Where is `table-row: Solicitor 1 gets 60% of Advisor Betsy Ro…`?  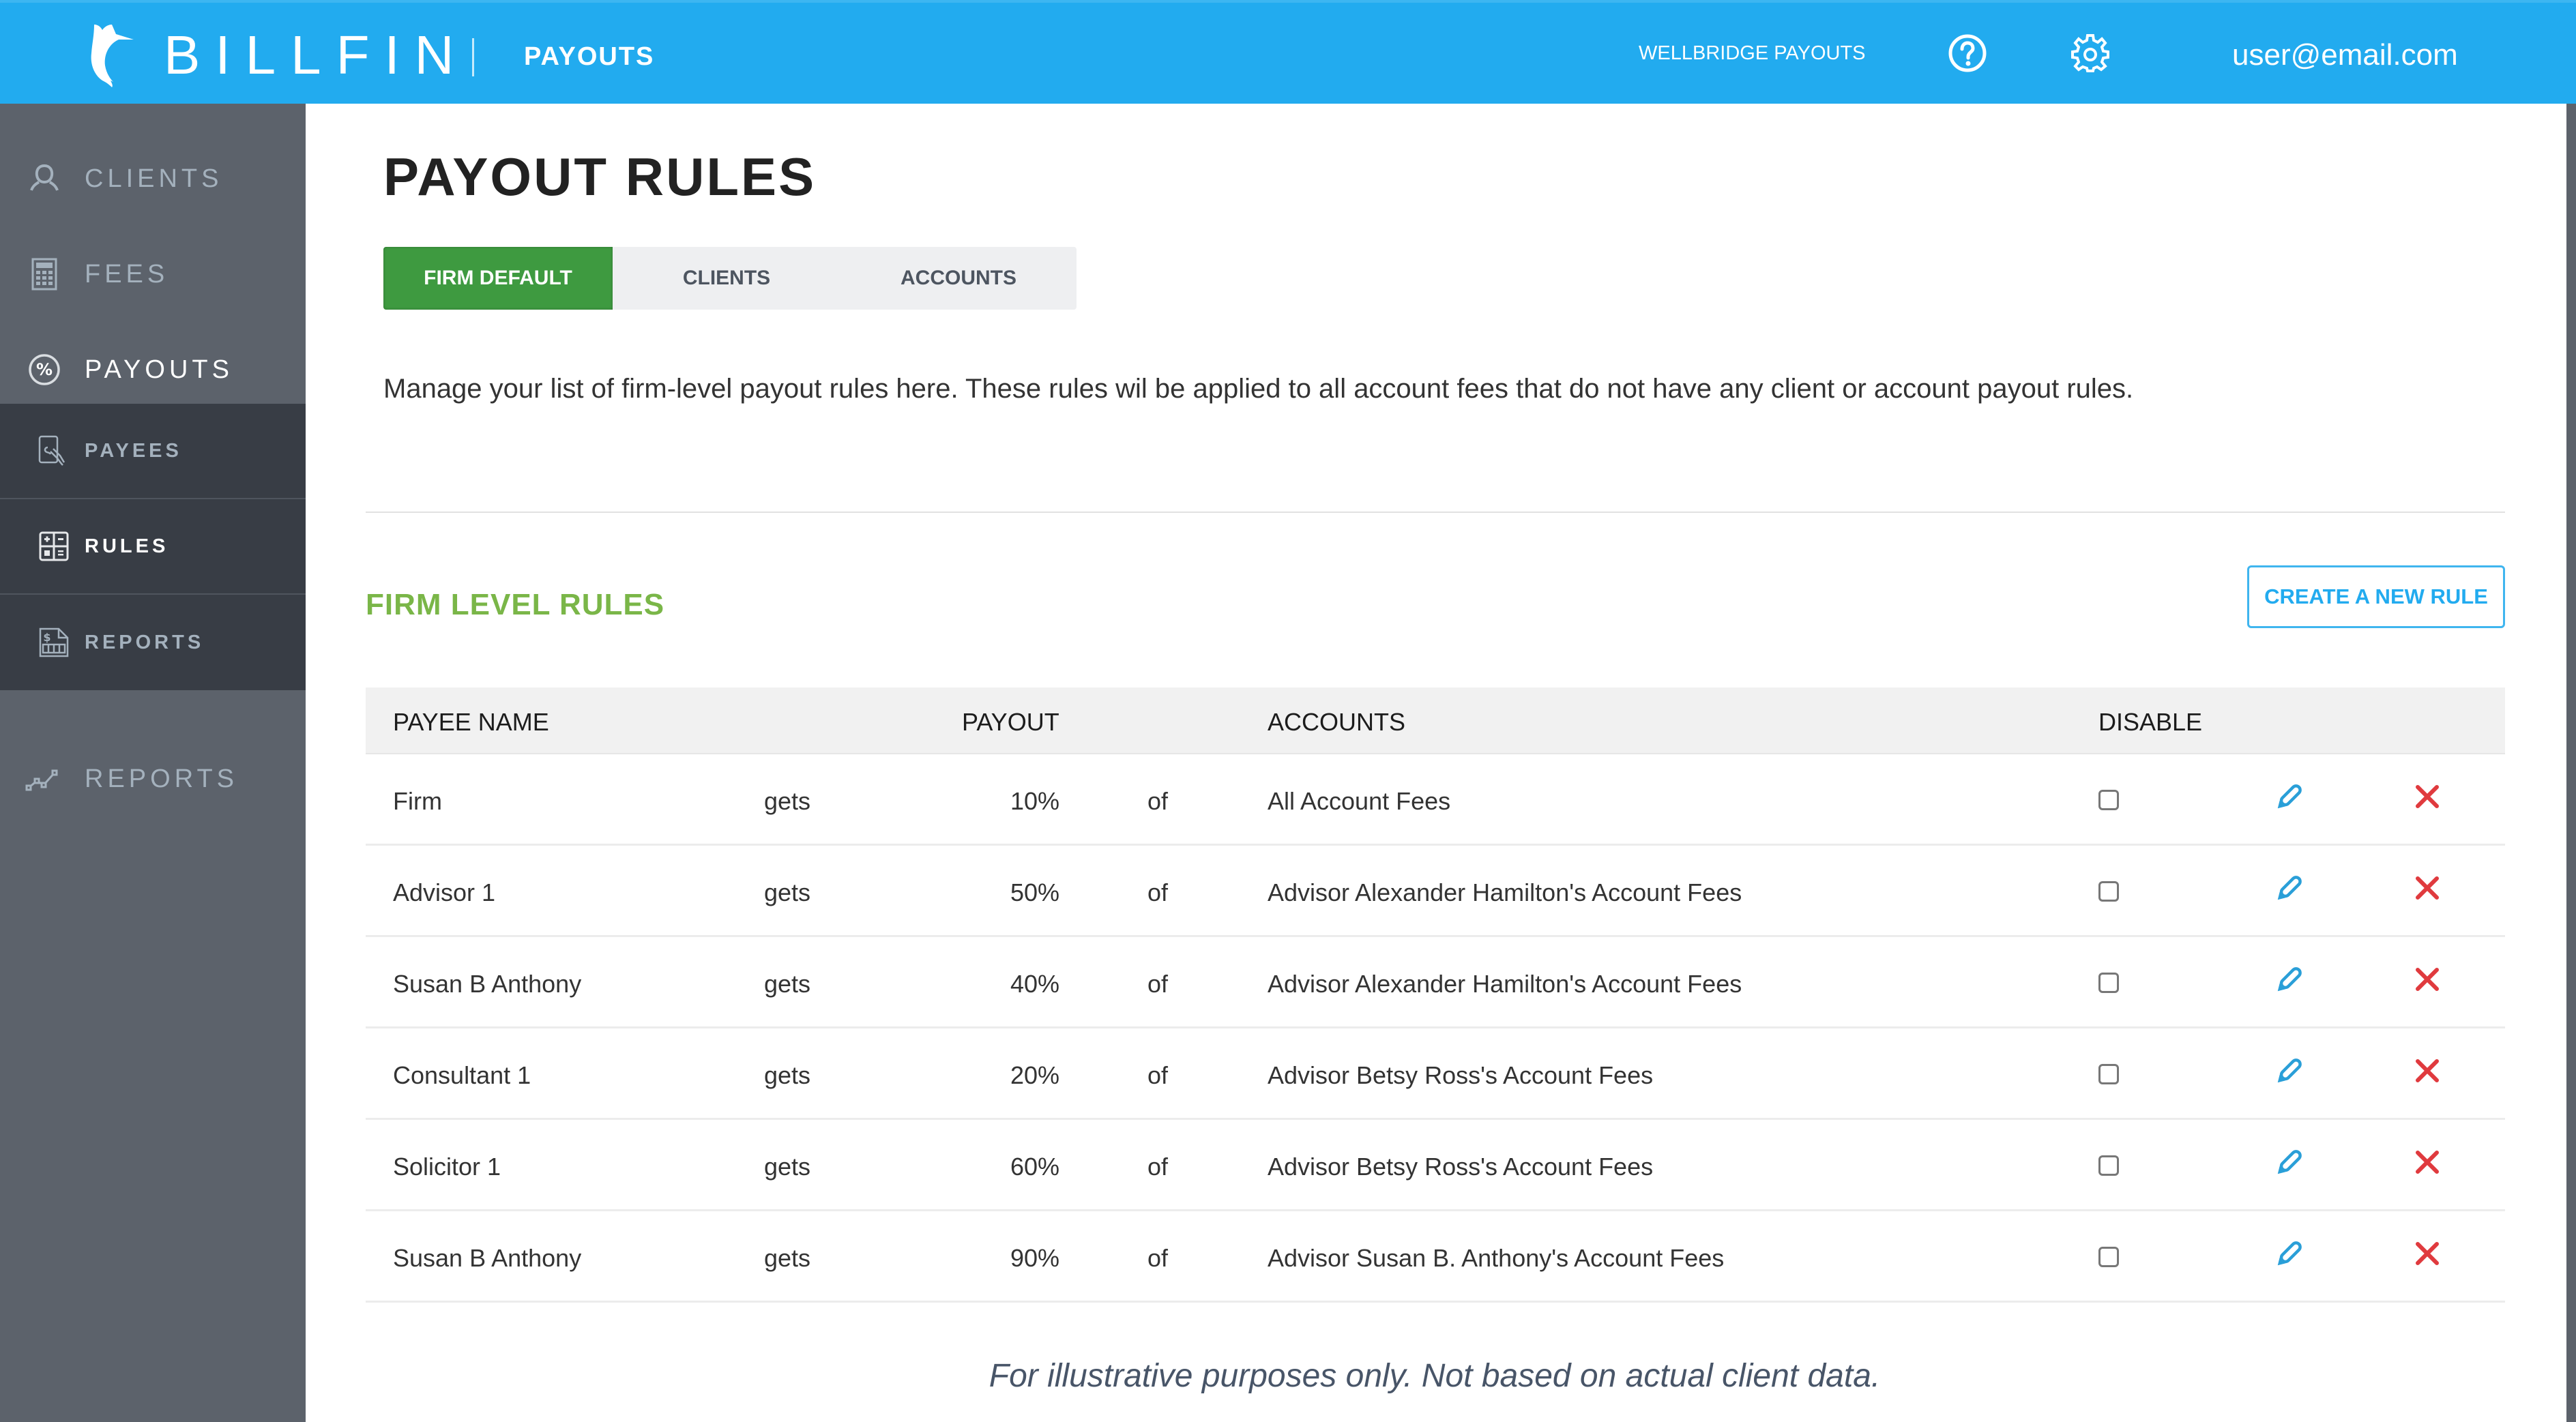
table-row: Solicitor 1 gets 60% of Advisor Betsy Ro… is located at coordinates (1435, 1165).